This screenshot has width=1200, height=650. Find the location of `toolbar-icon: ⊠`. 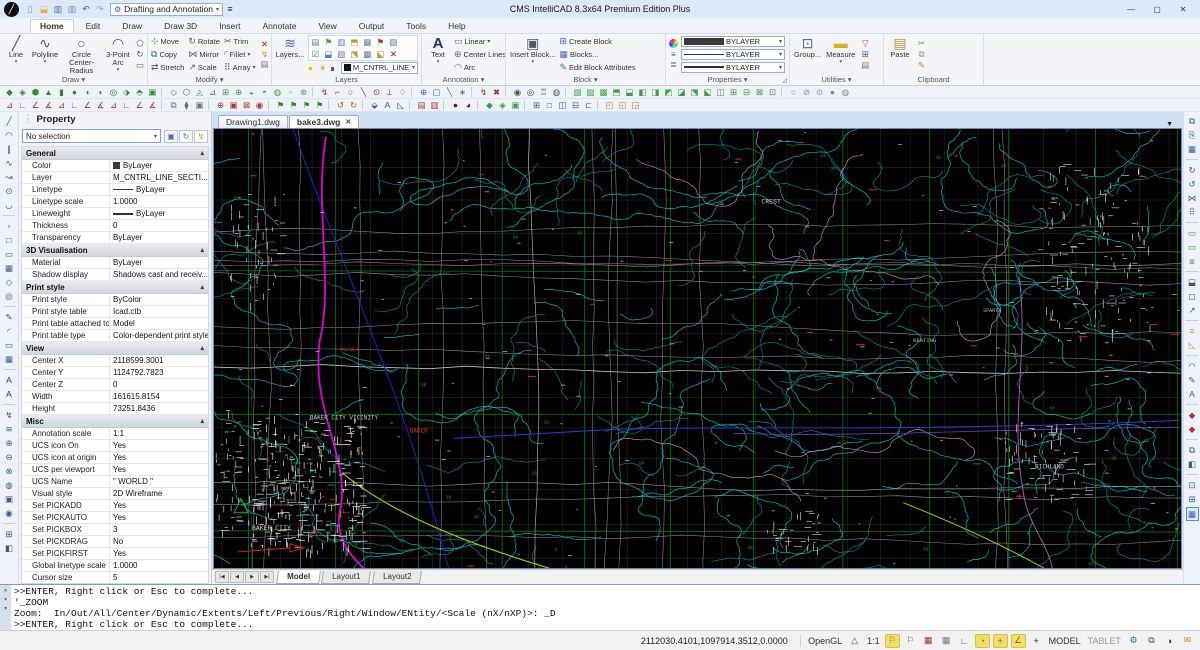

toolbar-icon: ⊠ is located at coordinates (759, 92).